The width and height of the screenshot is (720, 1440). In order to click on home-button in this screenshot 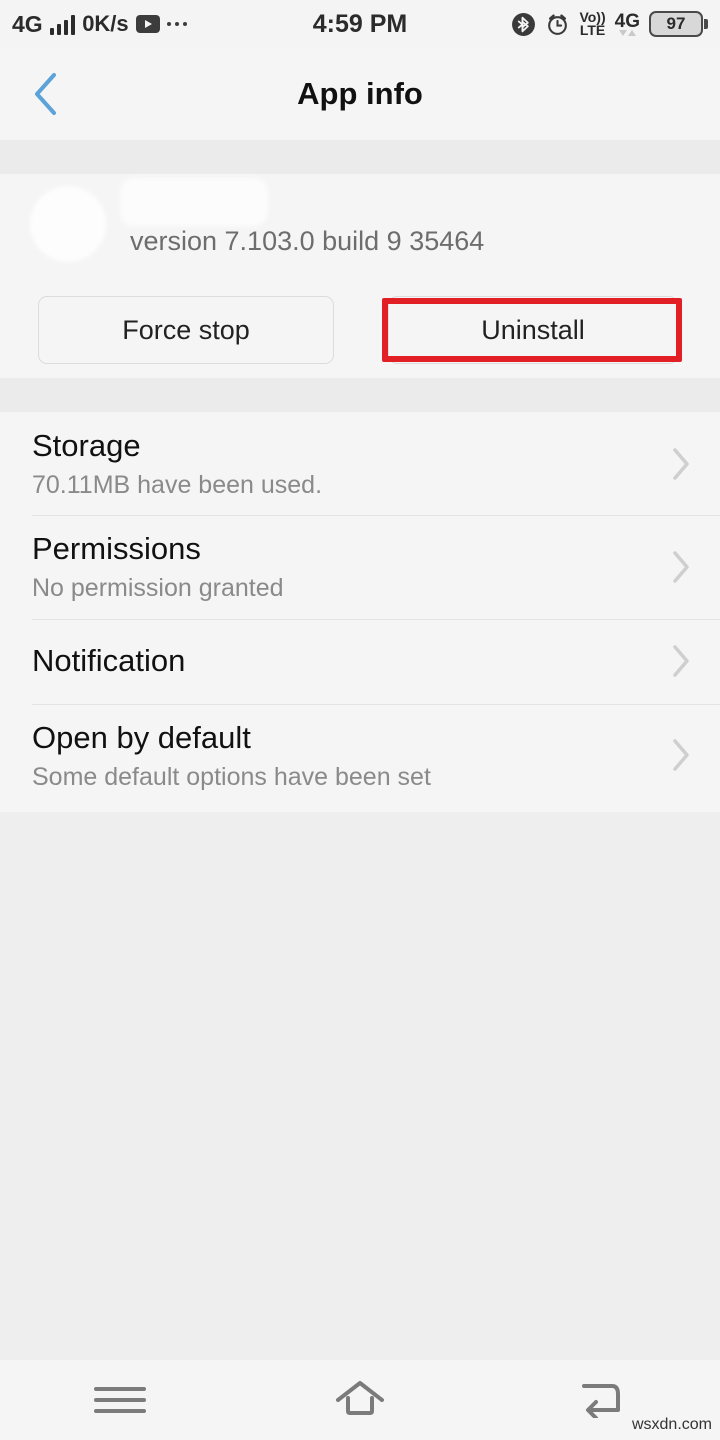, I will do `click(360, 1400)`.